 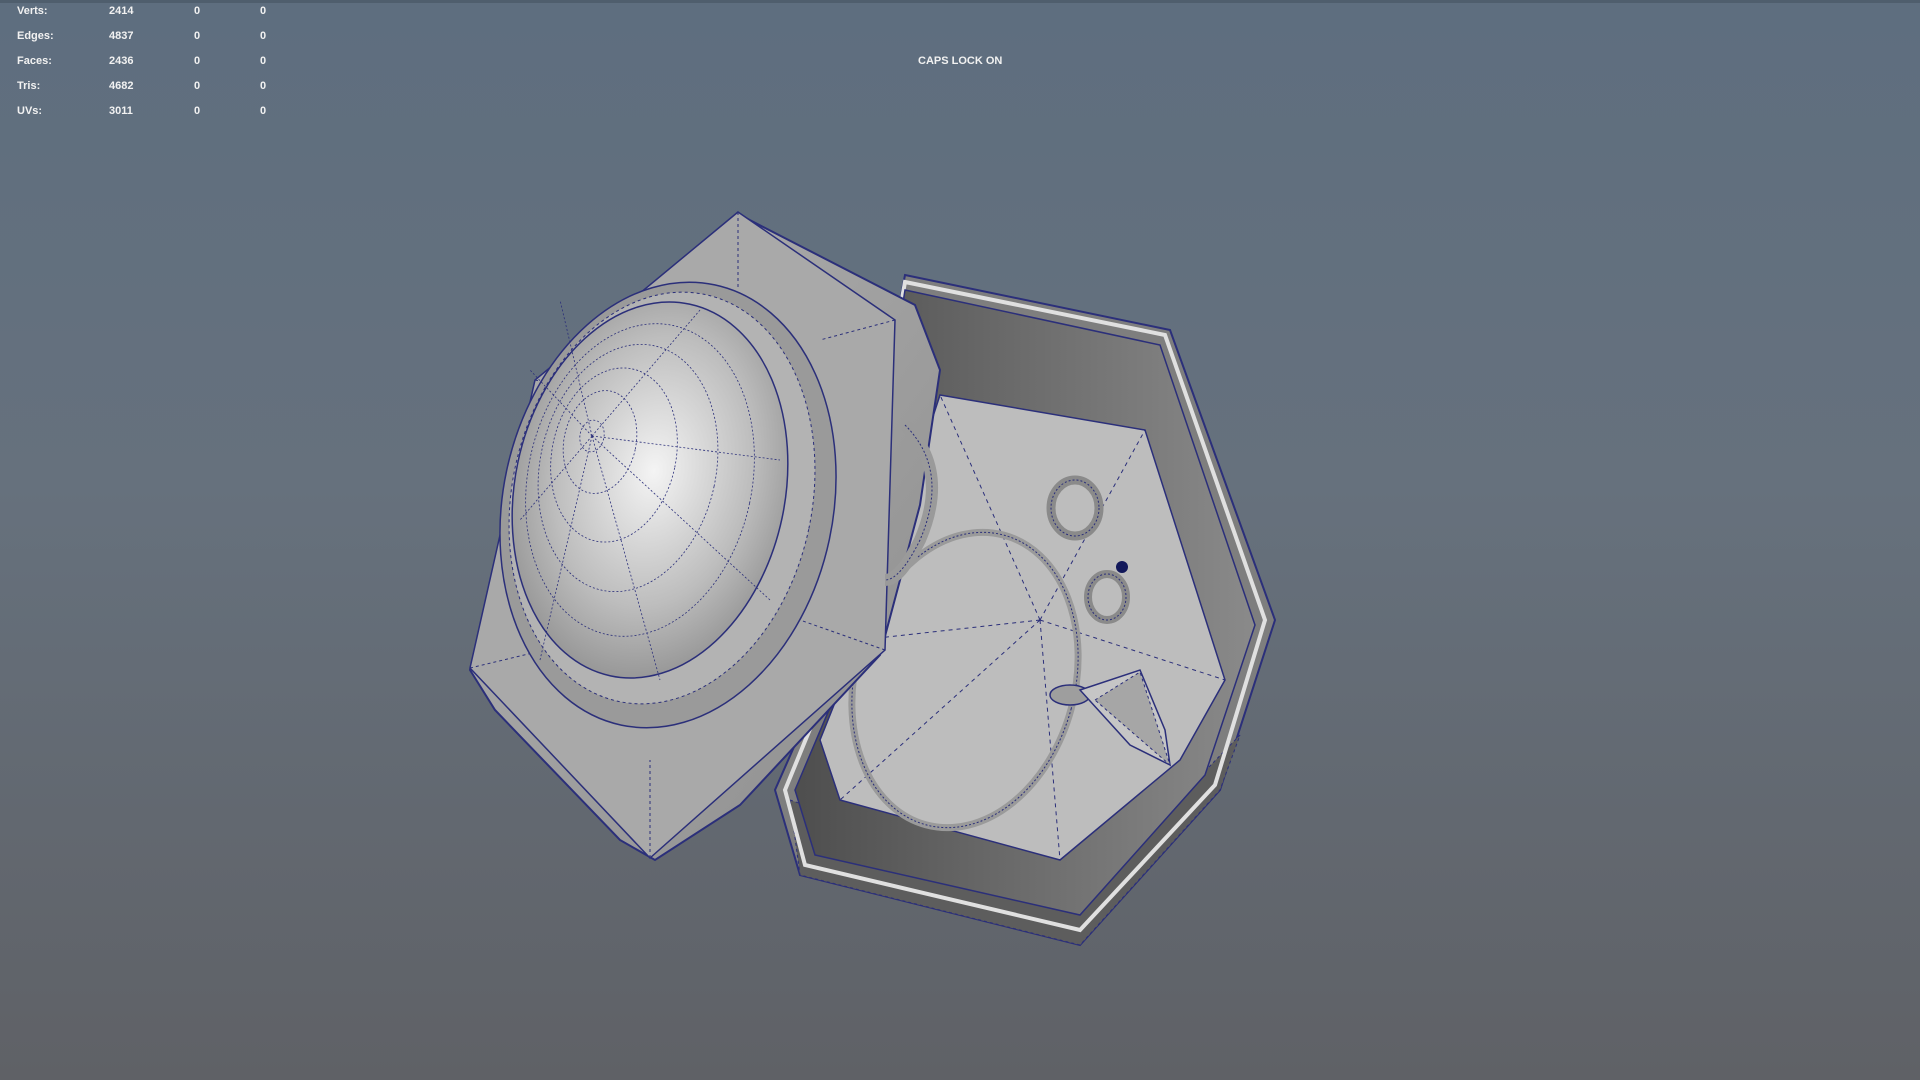 What do you see at coordinates (121, 111) in the screenshot?
I see `hud-value: 3011` at bounding box center [121, 111].